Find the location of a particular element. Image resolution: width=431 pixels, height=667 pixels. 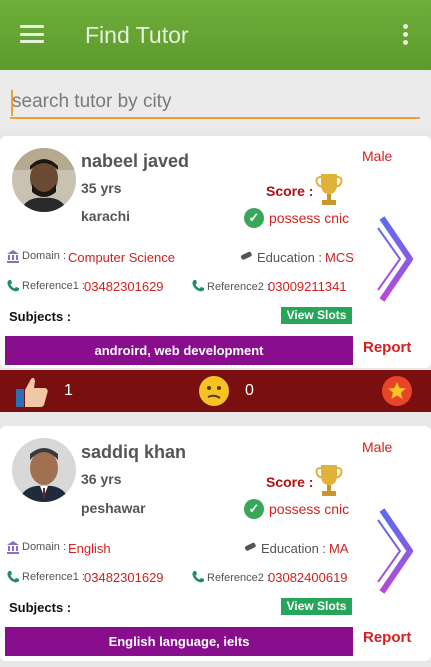

rating-bar: 1 0 is located at coordinates (215, 391).